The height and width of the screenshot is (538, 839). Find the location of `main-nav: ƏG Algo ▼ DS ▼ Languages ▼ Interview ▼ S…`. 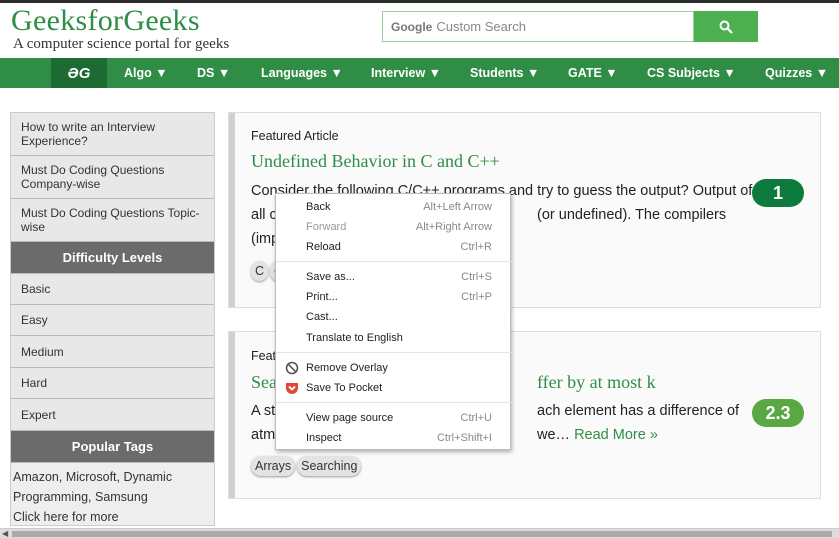

main-nav: ƏG Algo ▼ DS ▼ Languages ▼ Interview ▼ S… is located at coordinates (419, 73).